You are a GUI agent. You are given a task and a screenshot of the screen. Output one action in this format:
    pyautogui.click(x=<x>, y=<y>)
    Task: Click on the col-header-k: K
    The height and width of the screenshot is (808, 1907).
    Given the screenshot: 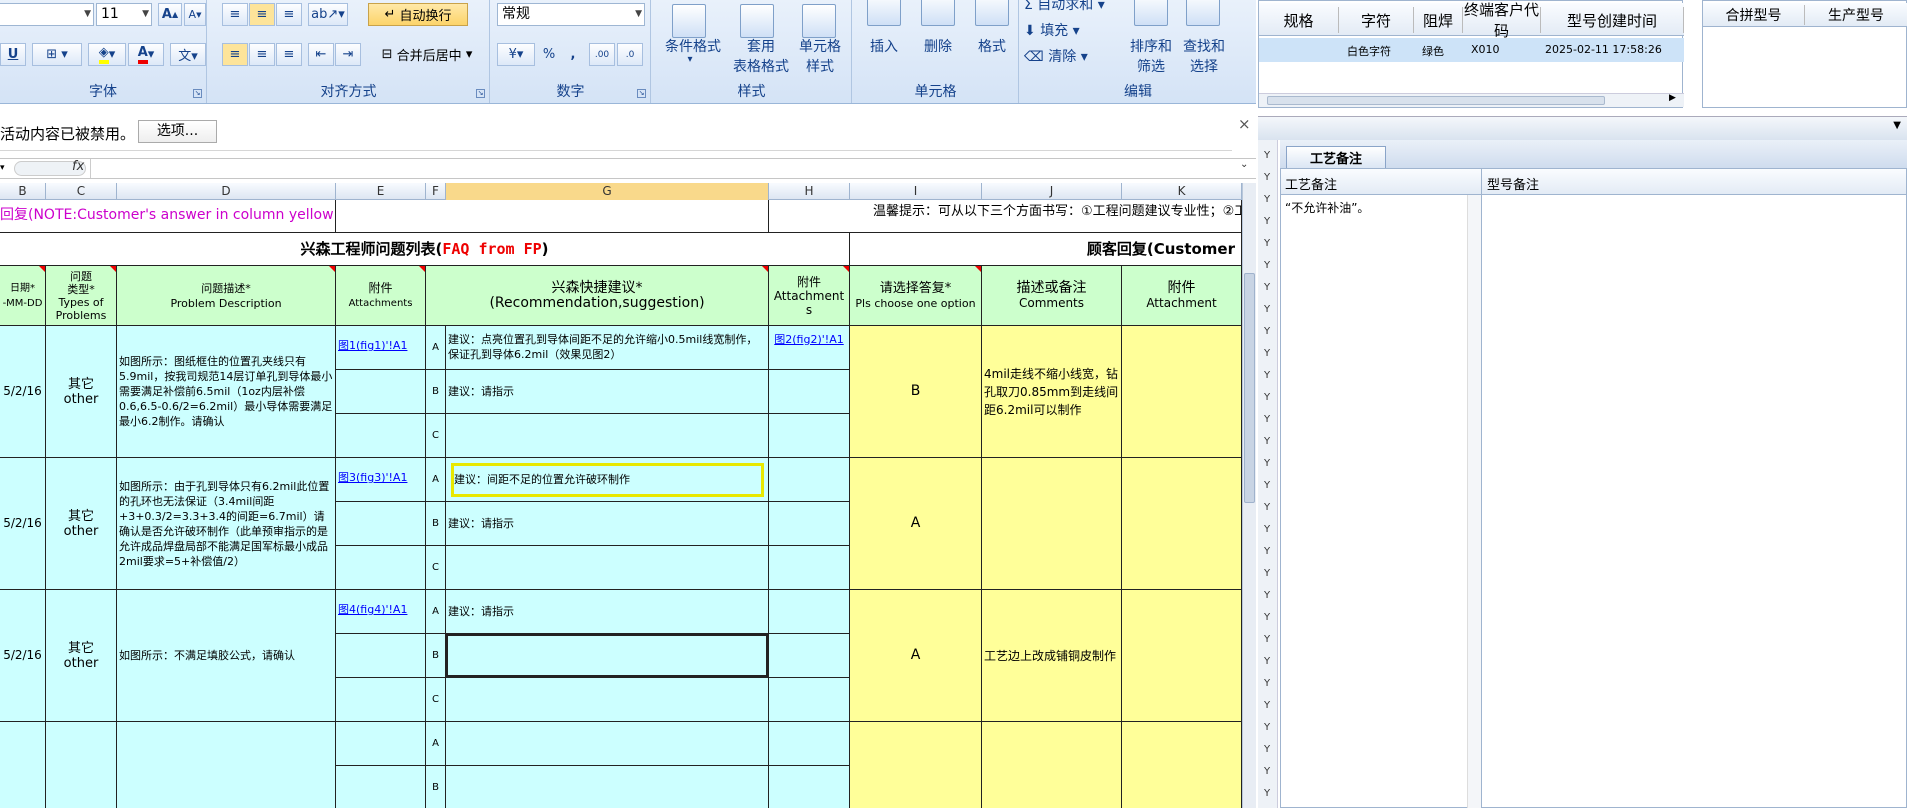 What is the action you would take?
    pyautogui.click(x=1182, y=191)
    